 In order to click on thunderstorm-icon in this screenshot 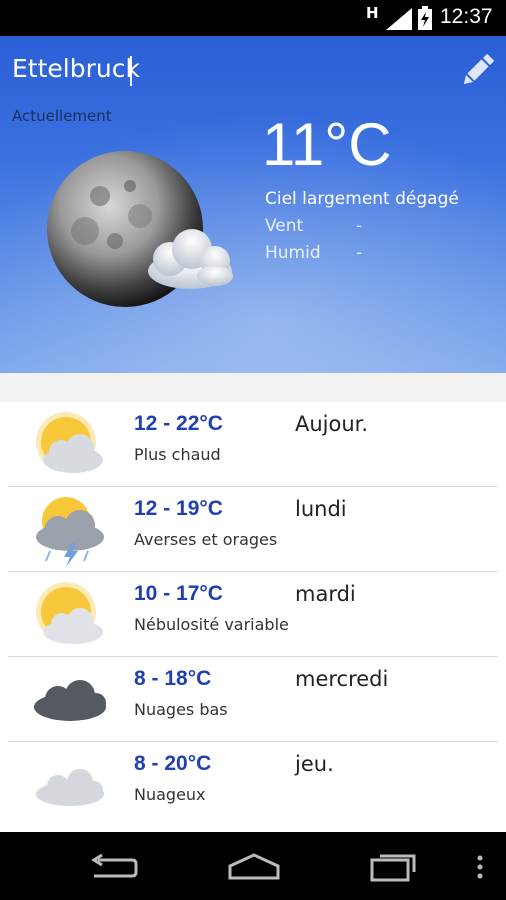, I will do `click(70, 532)`.